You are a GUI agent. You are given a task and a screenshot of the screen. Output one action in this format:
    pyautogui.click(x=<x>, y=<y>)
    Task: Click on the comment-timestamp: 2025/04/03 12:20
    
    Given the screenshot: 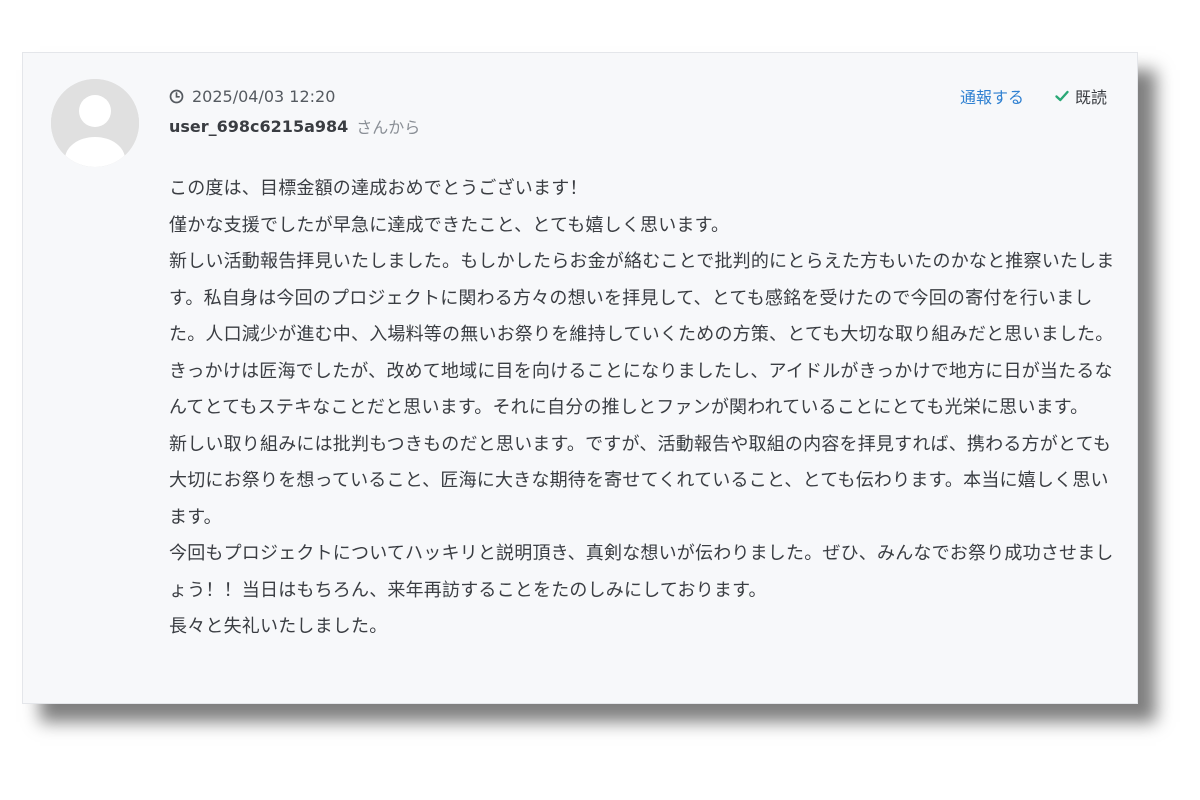 What is the action you would take?
    pyautogui.click(x=264, y=96)
    